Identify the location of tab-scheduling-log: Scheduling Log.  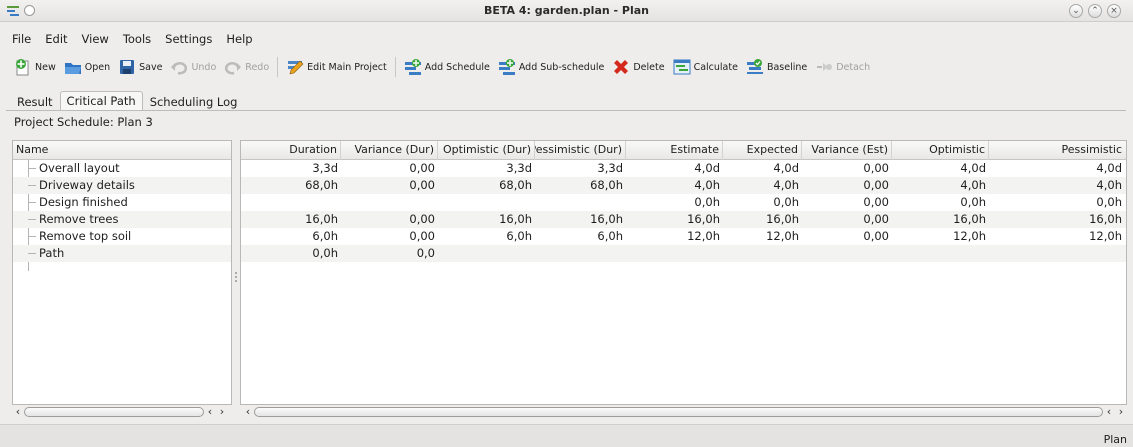
(194, 101).